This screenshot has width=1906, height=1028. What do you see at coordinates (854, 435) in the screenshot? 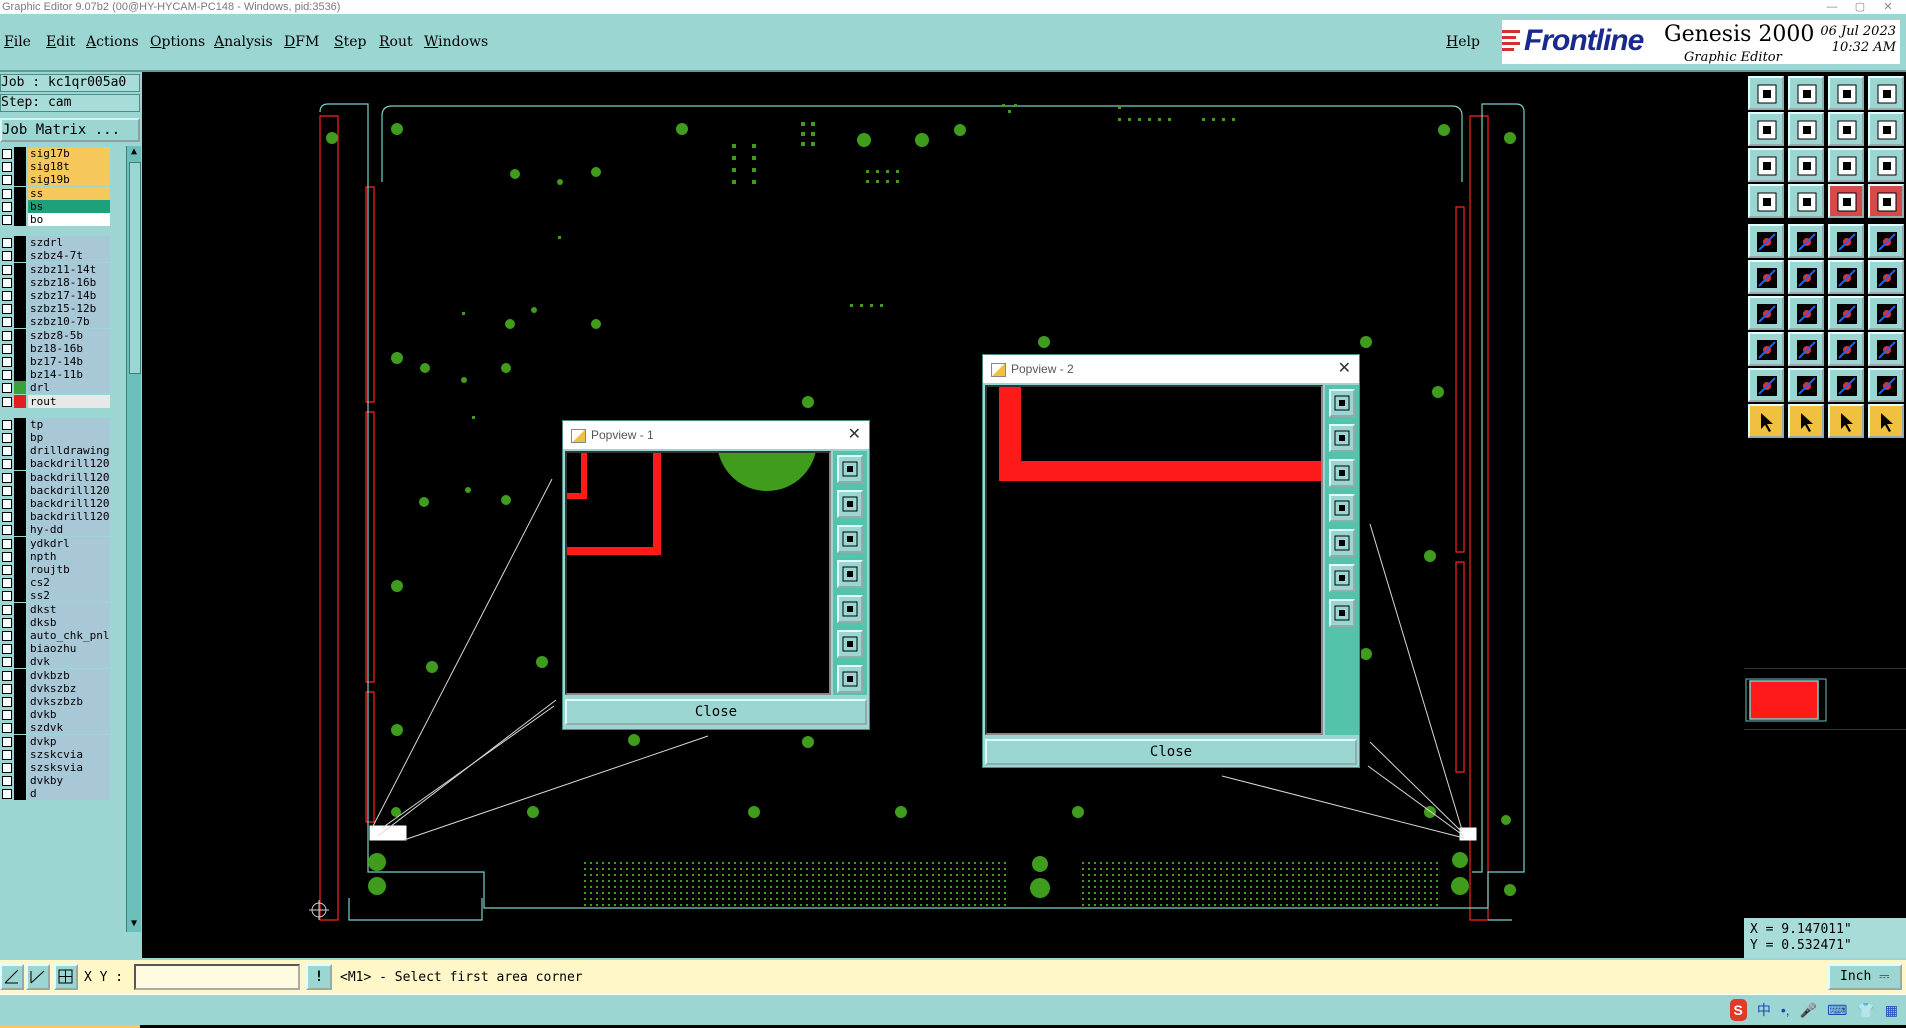
I see `popview-1-close-icon: ✕` at bounding box center [854, 435].